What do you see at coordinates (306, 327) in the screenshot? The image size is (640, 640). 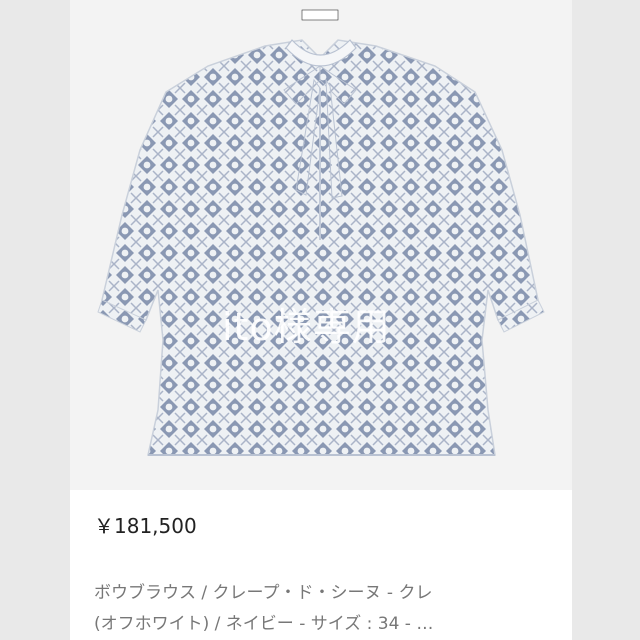 I see `watermark-text: ito様専用` at bounding box center [306, 327].